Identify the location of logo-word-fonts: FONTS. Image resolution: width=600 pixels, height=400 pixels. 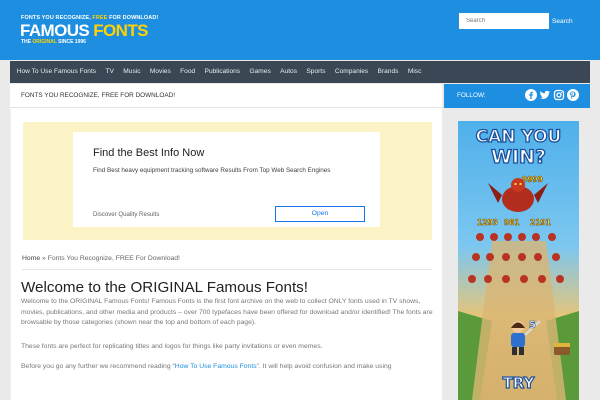
(118, 30).